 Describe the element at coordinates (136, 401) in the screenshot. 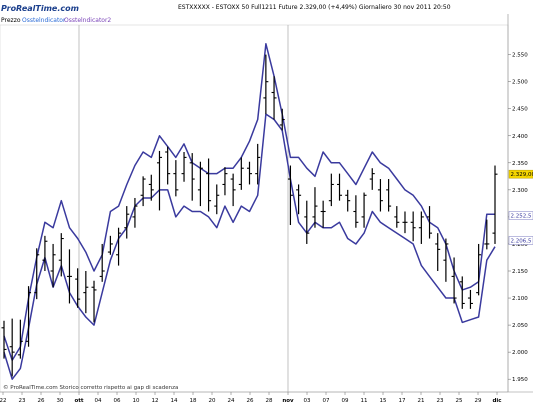

I see `x-tick-label: 10` at that location.